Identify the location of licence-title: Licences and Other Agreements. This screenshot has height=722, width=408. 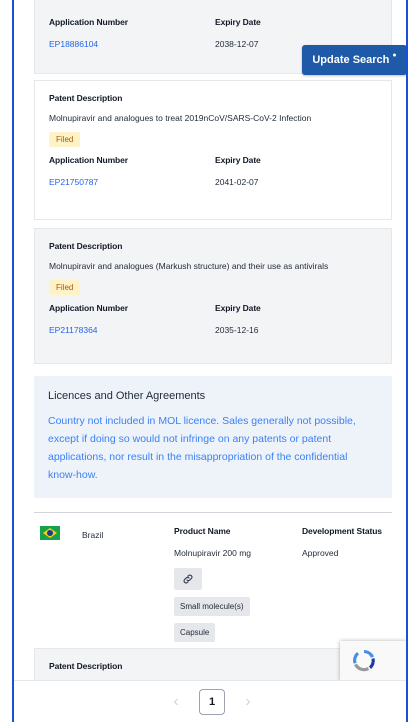
(127, 396).